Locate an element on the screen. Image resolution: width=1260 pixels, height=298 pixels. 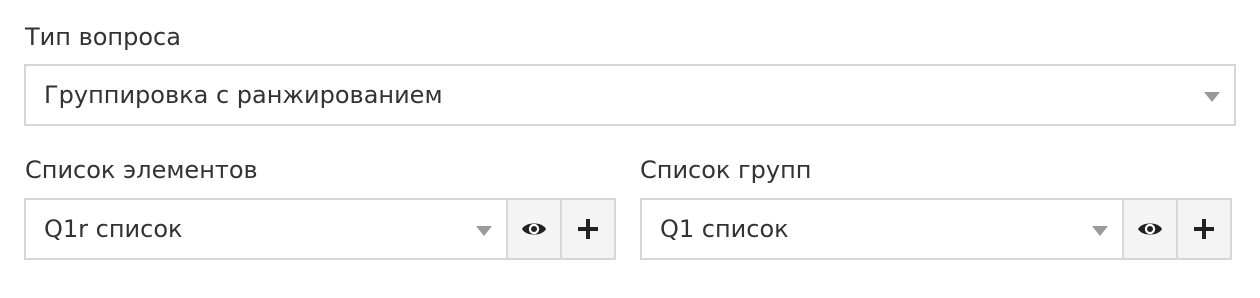
question-type-value: Группировка с ранжированием is located at coordinates (243, 95).